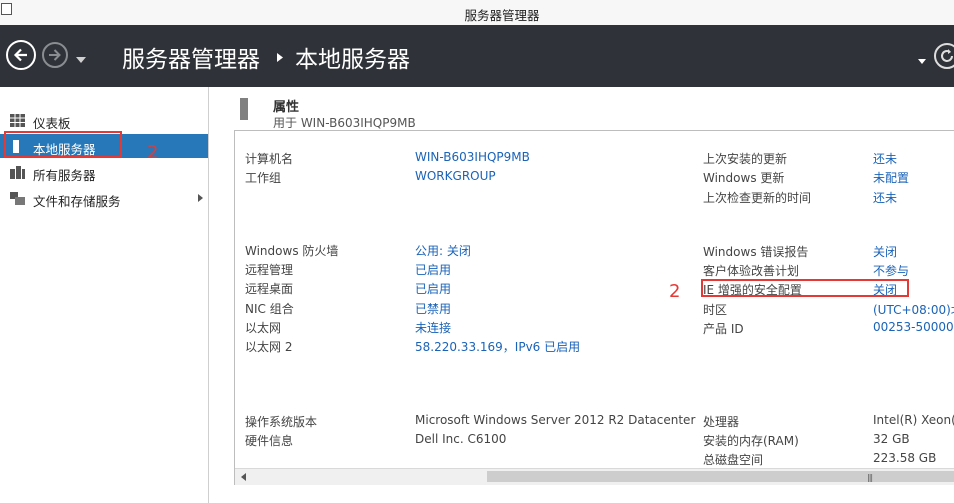 The width and height of the screenshot is (954, 503). I want to click on prop-key: 远程桌面, so click(269, 289).